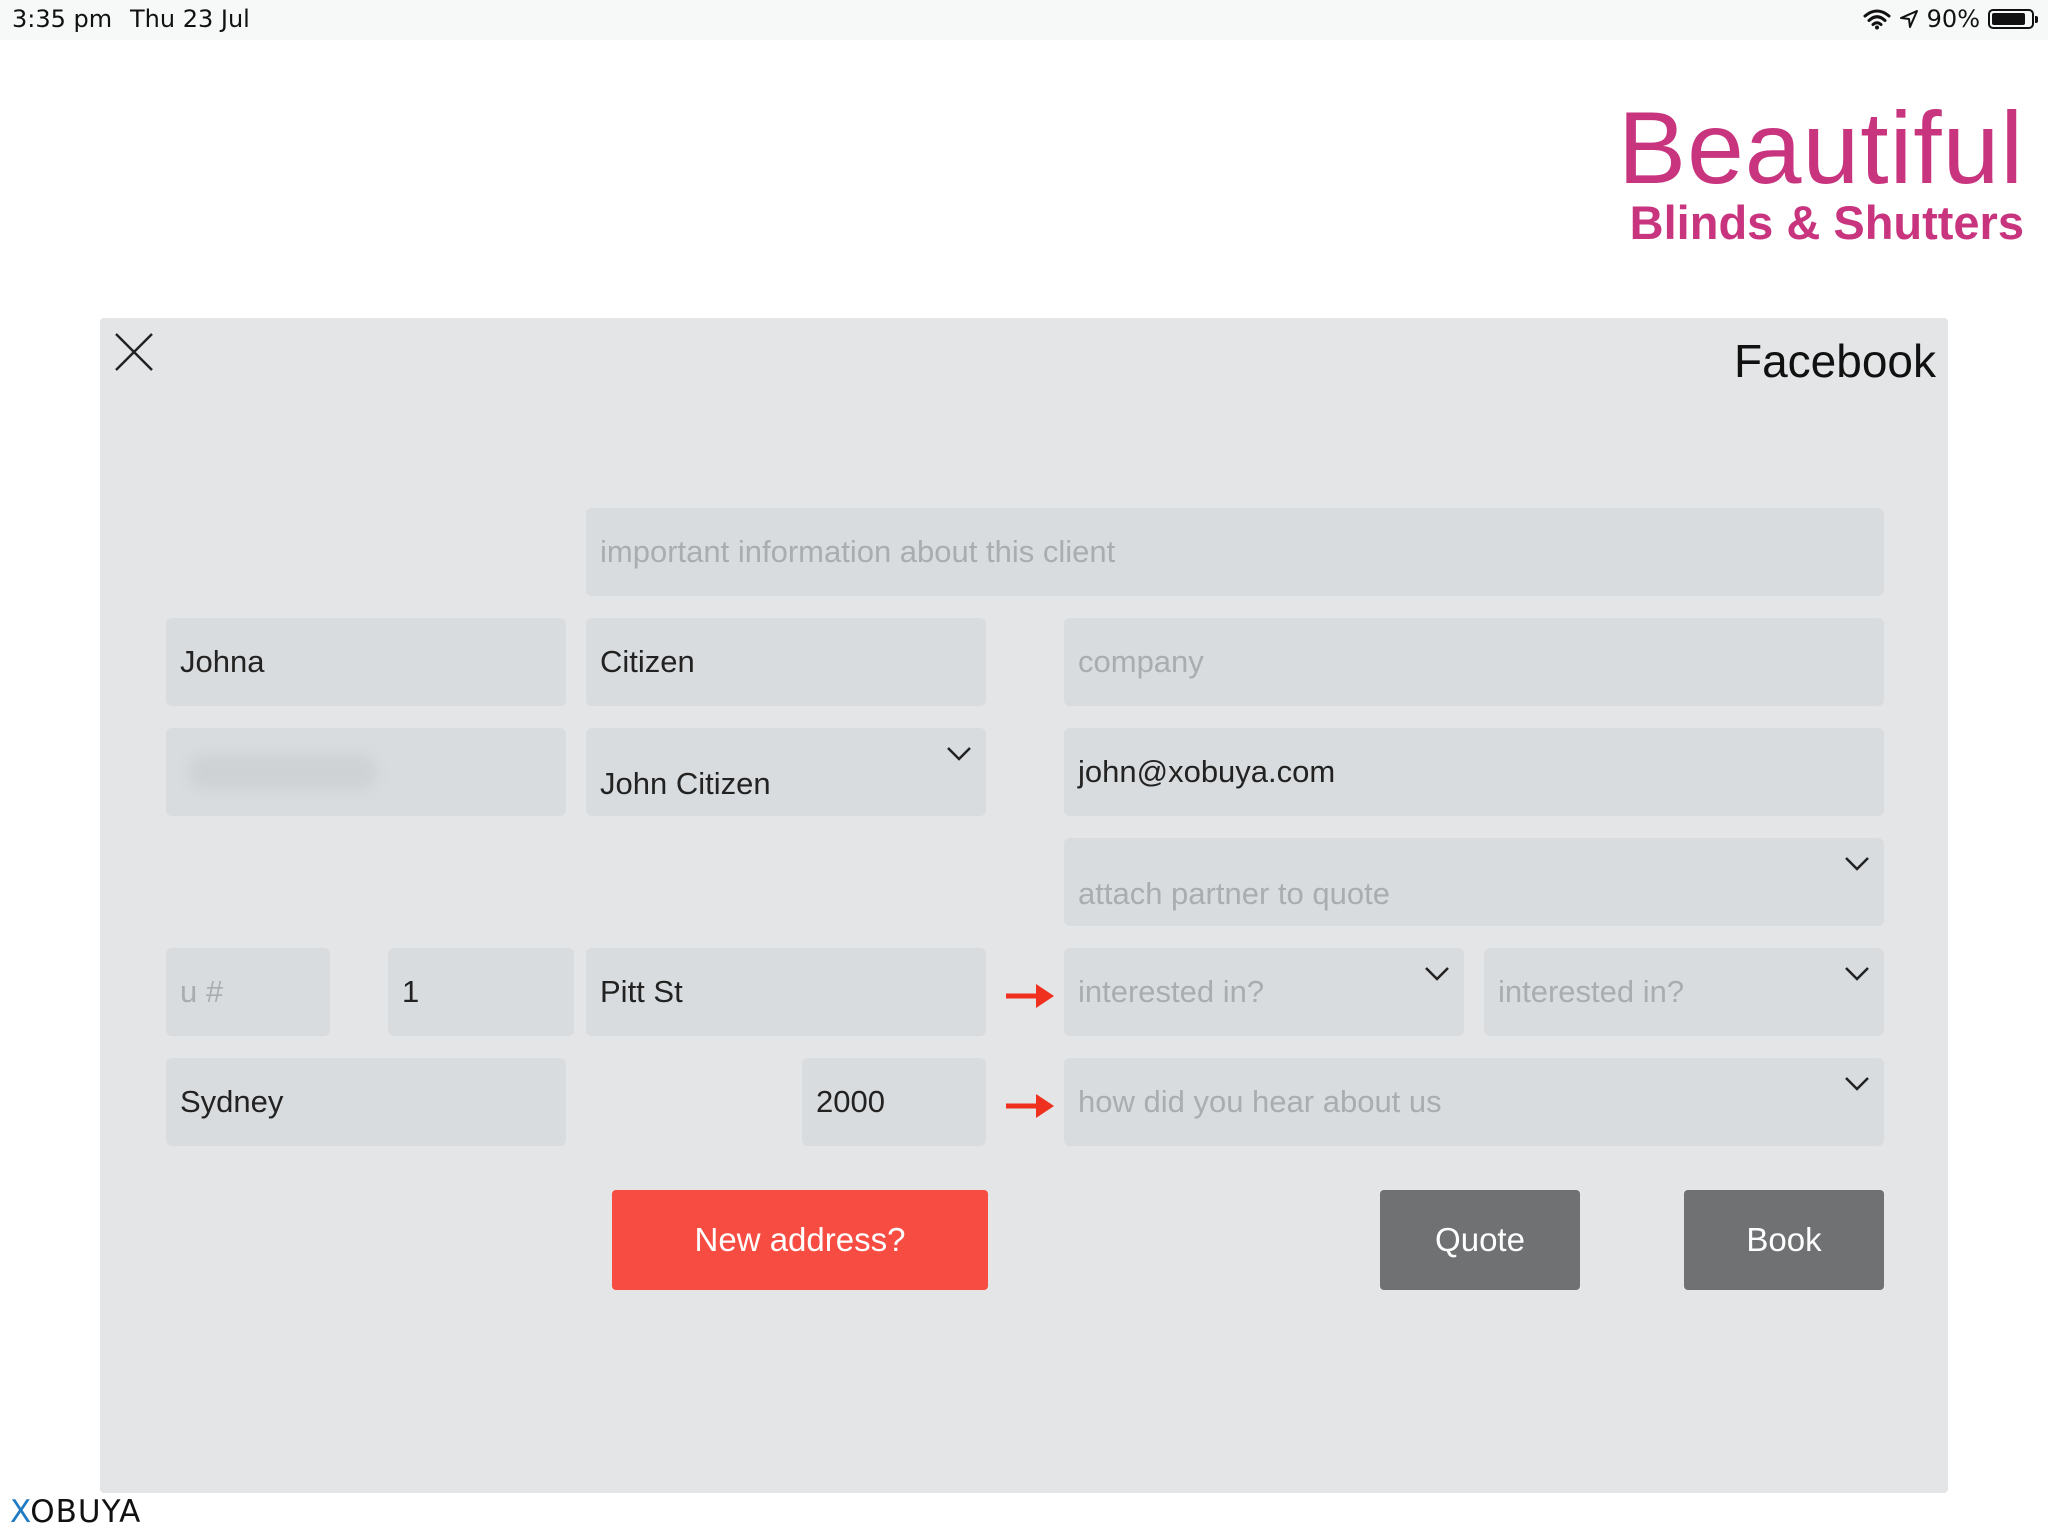 This screenshot has width=2048, height=1536. Describe the element at coordinates (411, 991) in the screenshot. I see `street-number-value: 1` at that location.